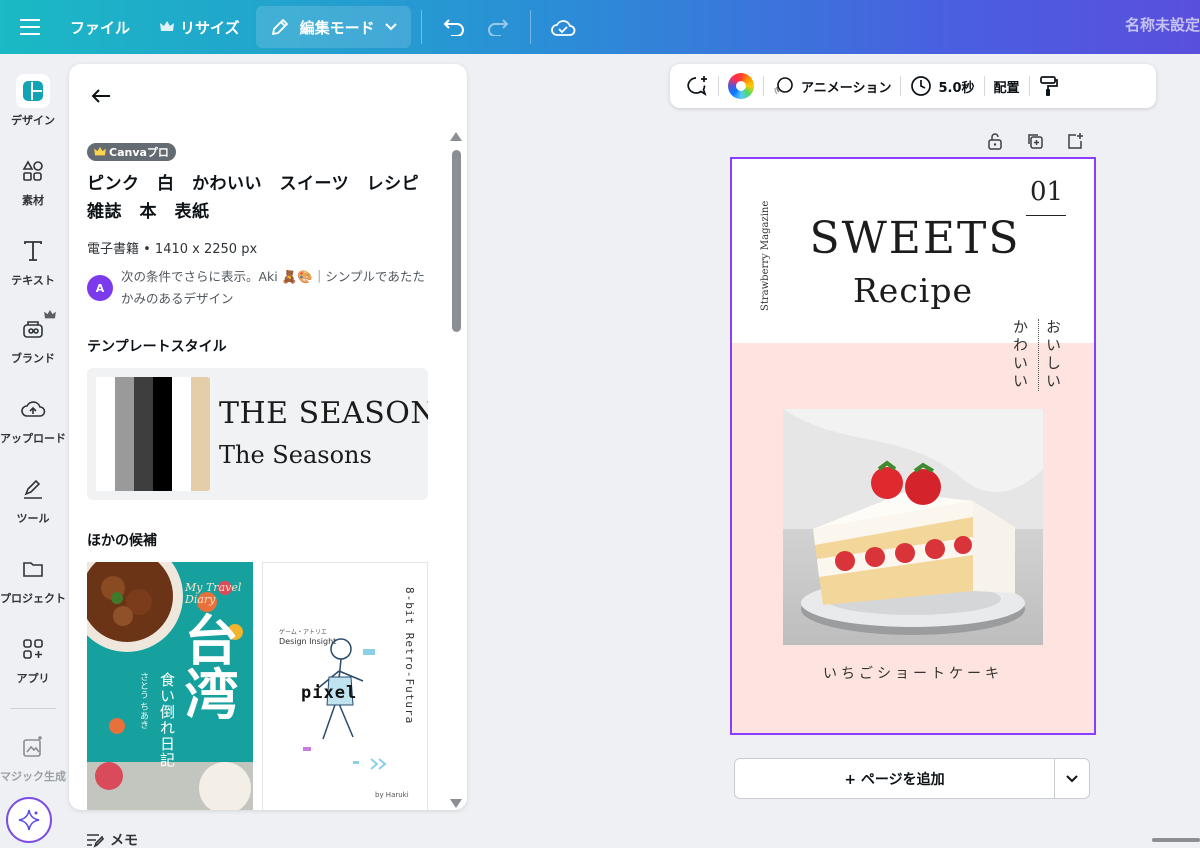  I want to click on redo-icon, so click(498, 27).